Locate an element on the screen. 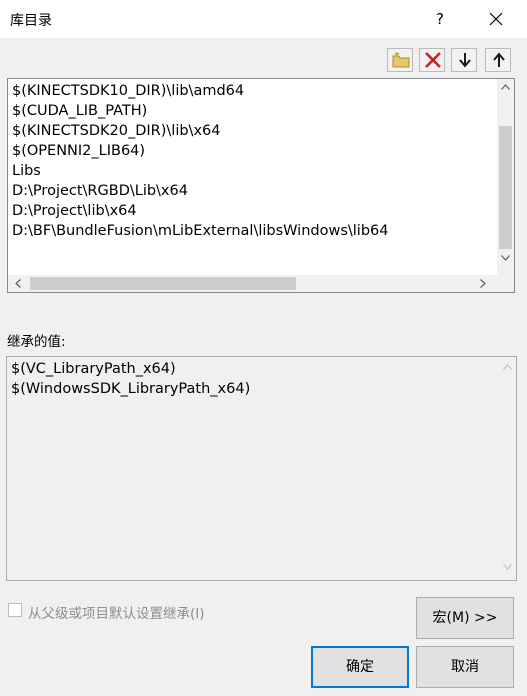 This screenshot has height=696, width=527. chevron-left-icon is located at coordinates (18, 283).